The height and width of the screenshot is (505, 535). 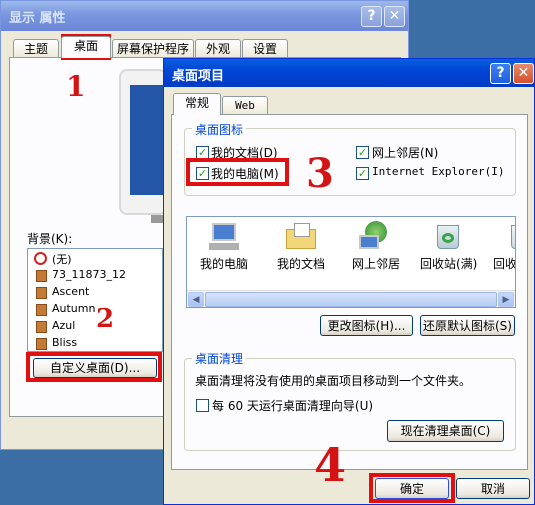 I want to click on horizontal-scrollbar: ◀ ▶, so click(x=351, y=298).